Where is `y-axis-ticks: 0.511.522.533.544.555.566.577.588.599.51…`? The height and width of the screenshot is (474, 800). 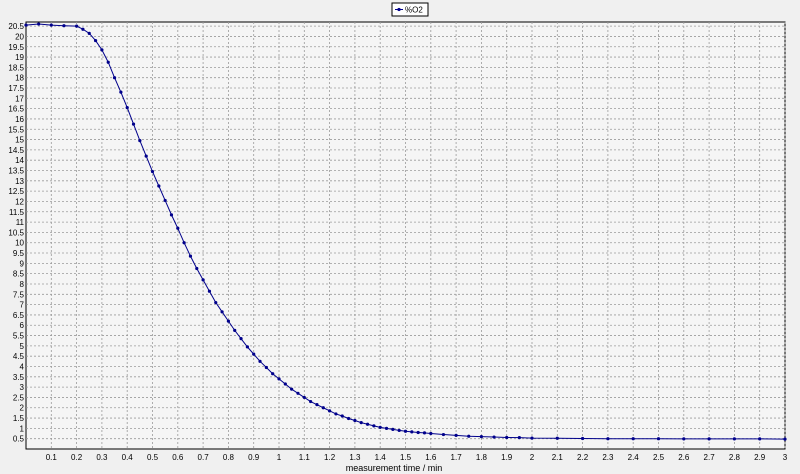 y-axis-ticks: 0.511.522.533.544.555.566.577.588.599.51… is located at coordinates (16, 233).